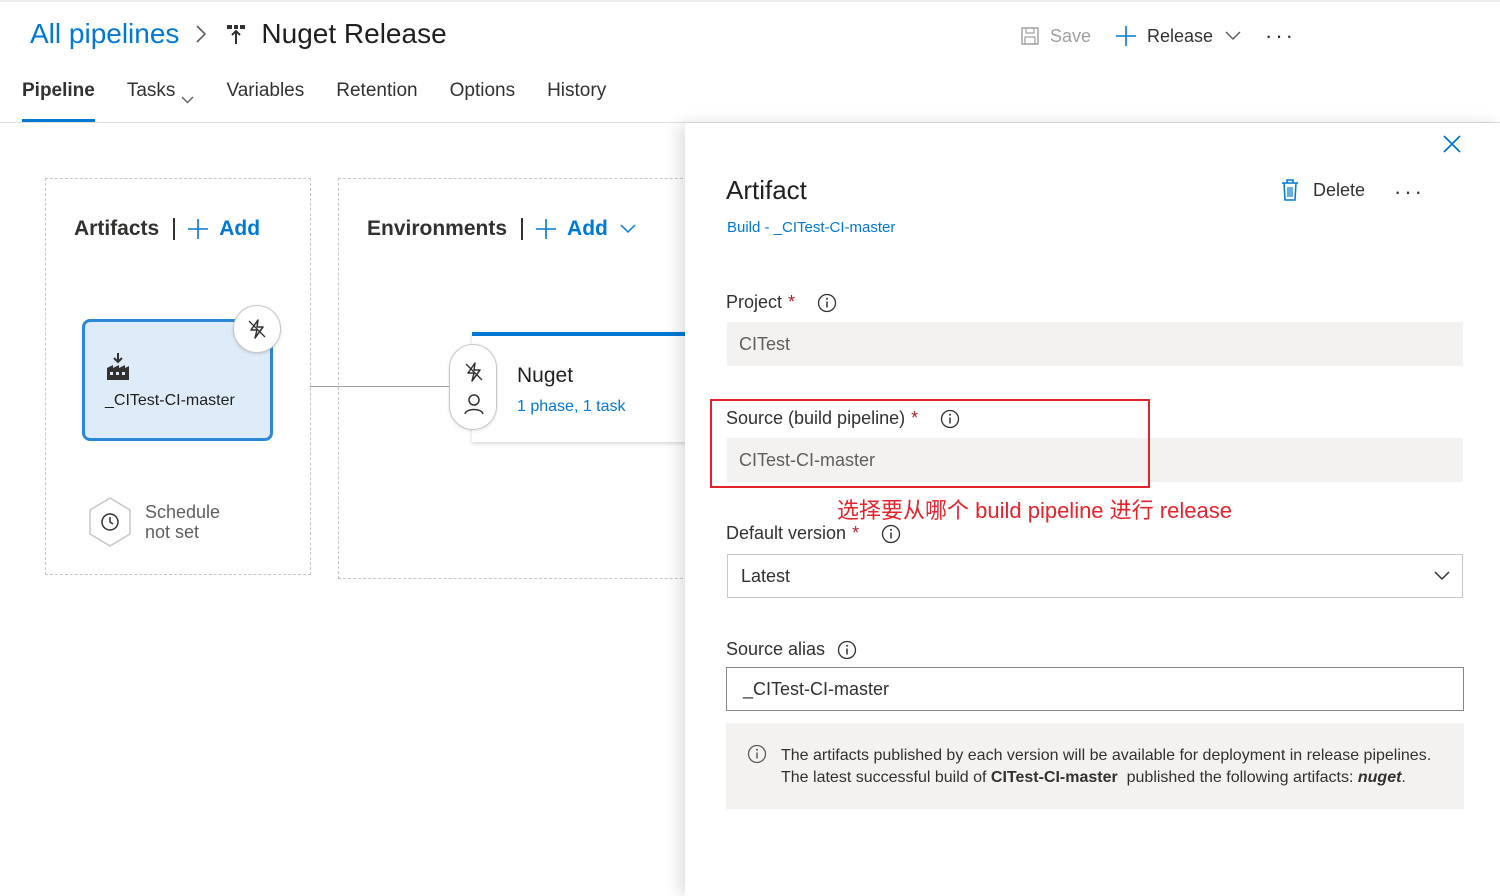  I want to click on artifacts-header: Artifacts Add, so click(167, 229).